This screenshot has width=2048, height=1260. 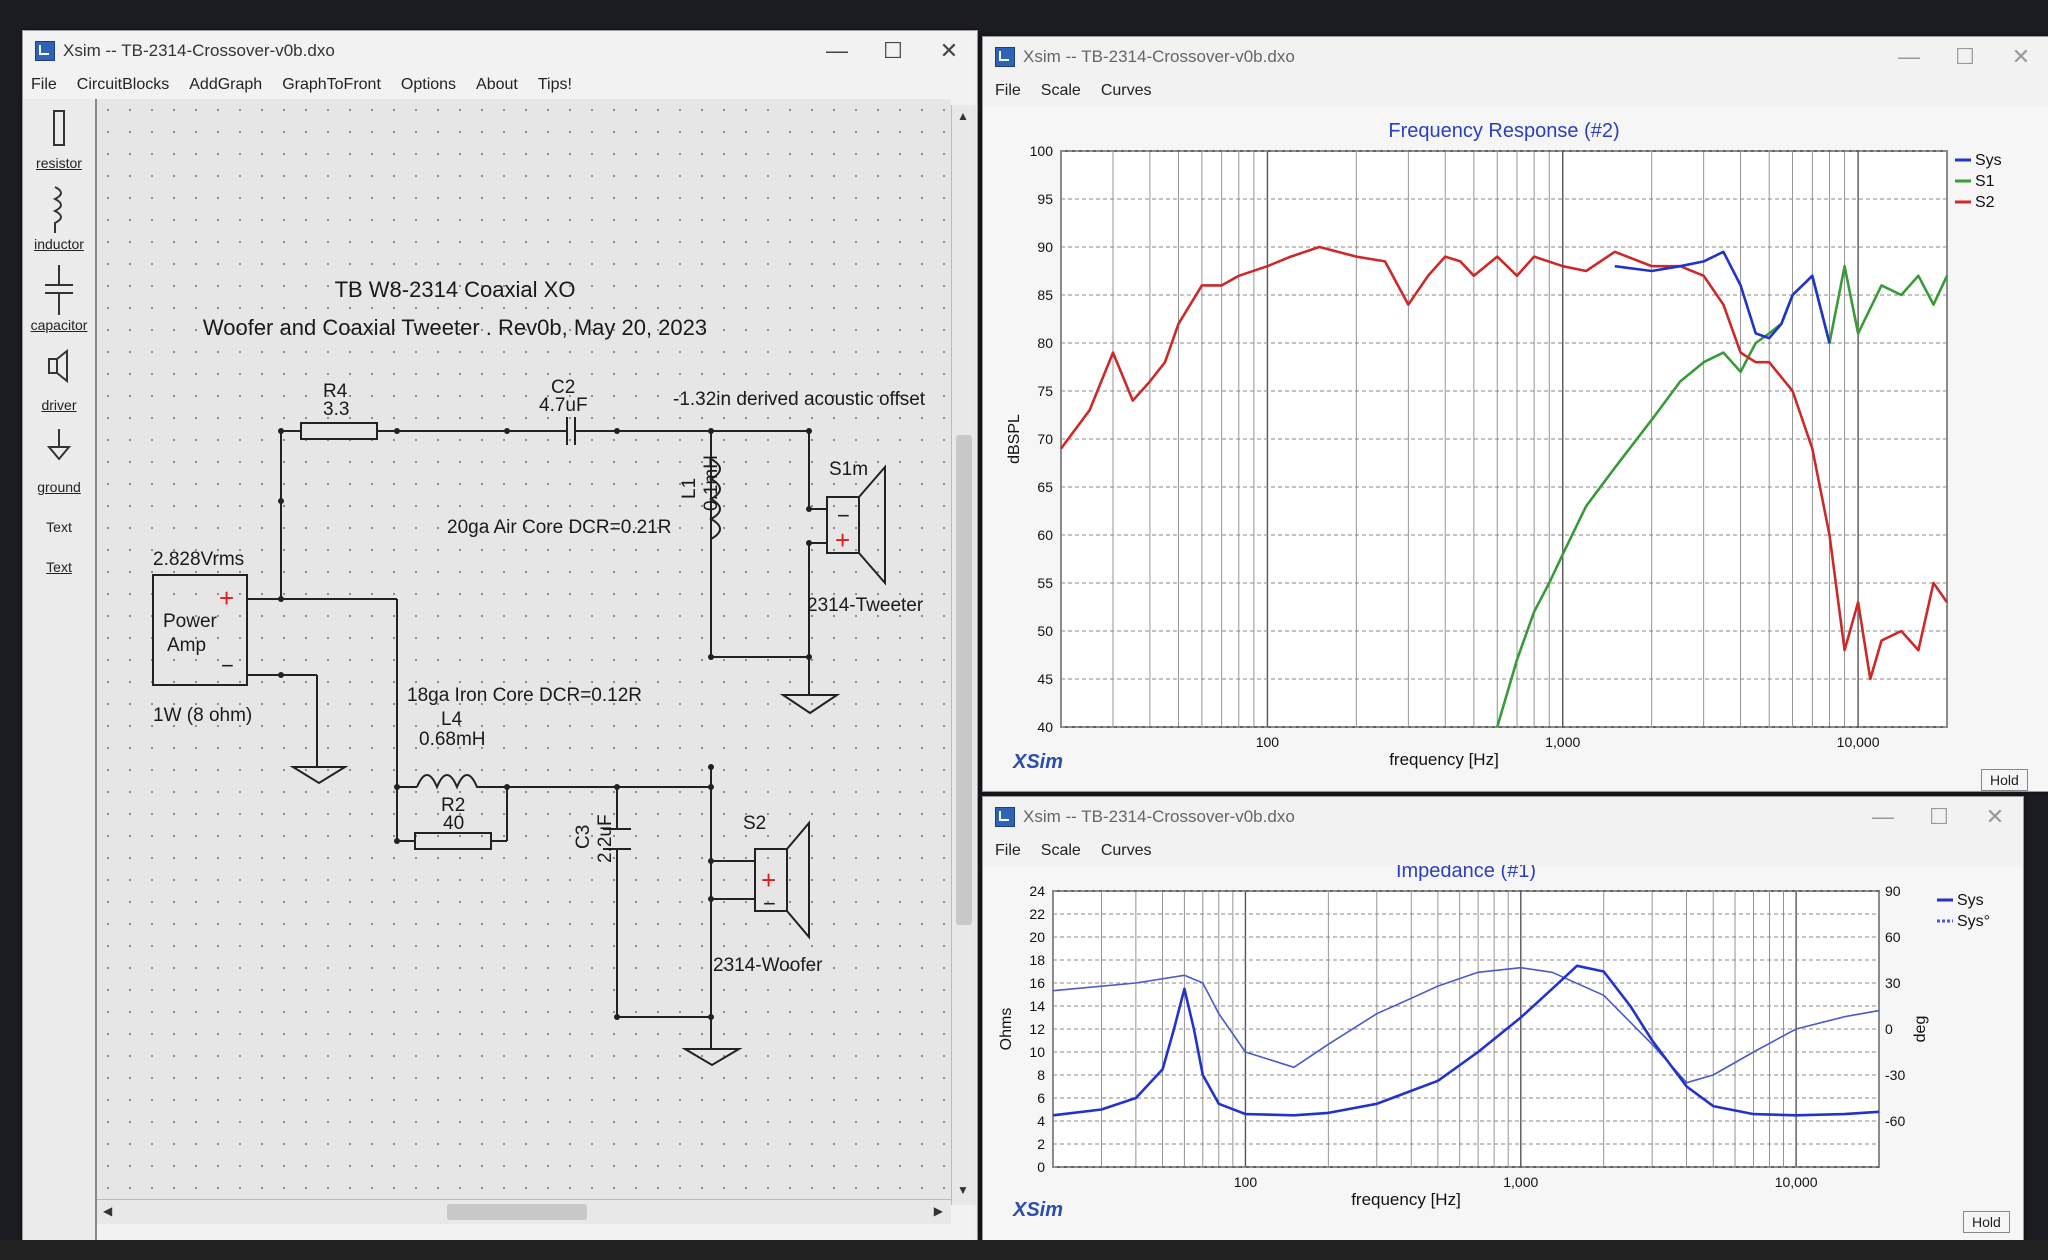 What do you see at coordinates (500, 51) in the screenshot?
I see `schematic-titlebar: Xsim -- TB-2314-Crossover-v0b.dxo — ☐ ✕` at bounding box center [500, 51].